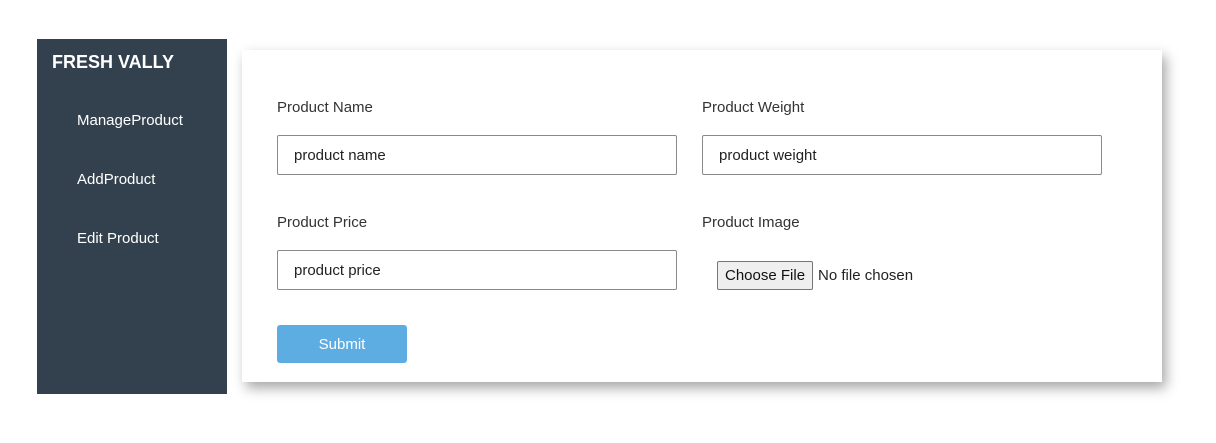  I want to click on product-weight-label: Product Weight, so click(753, 107).